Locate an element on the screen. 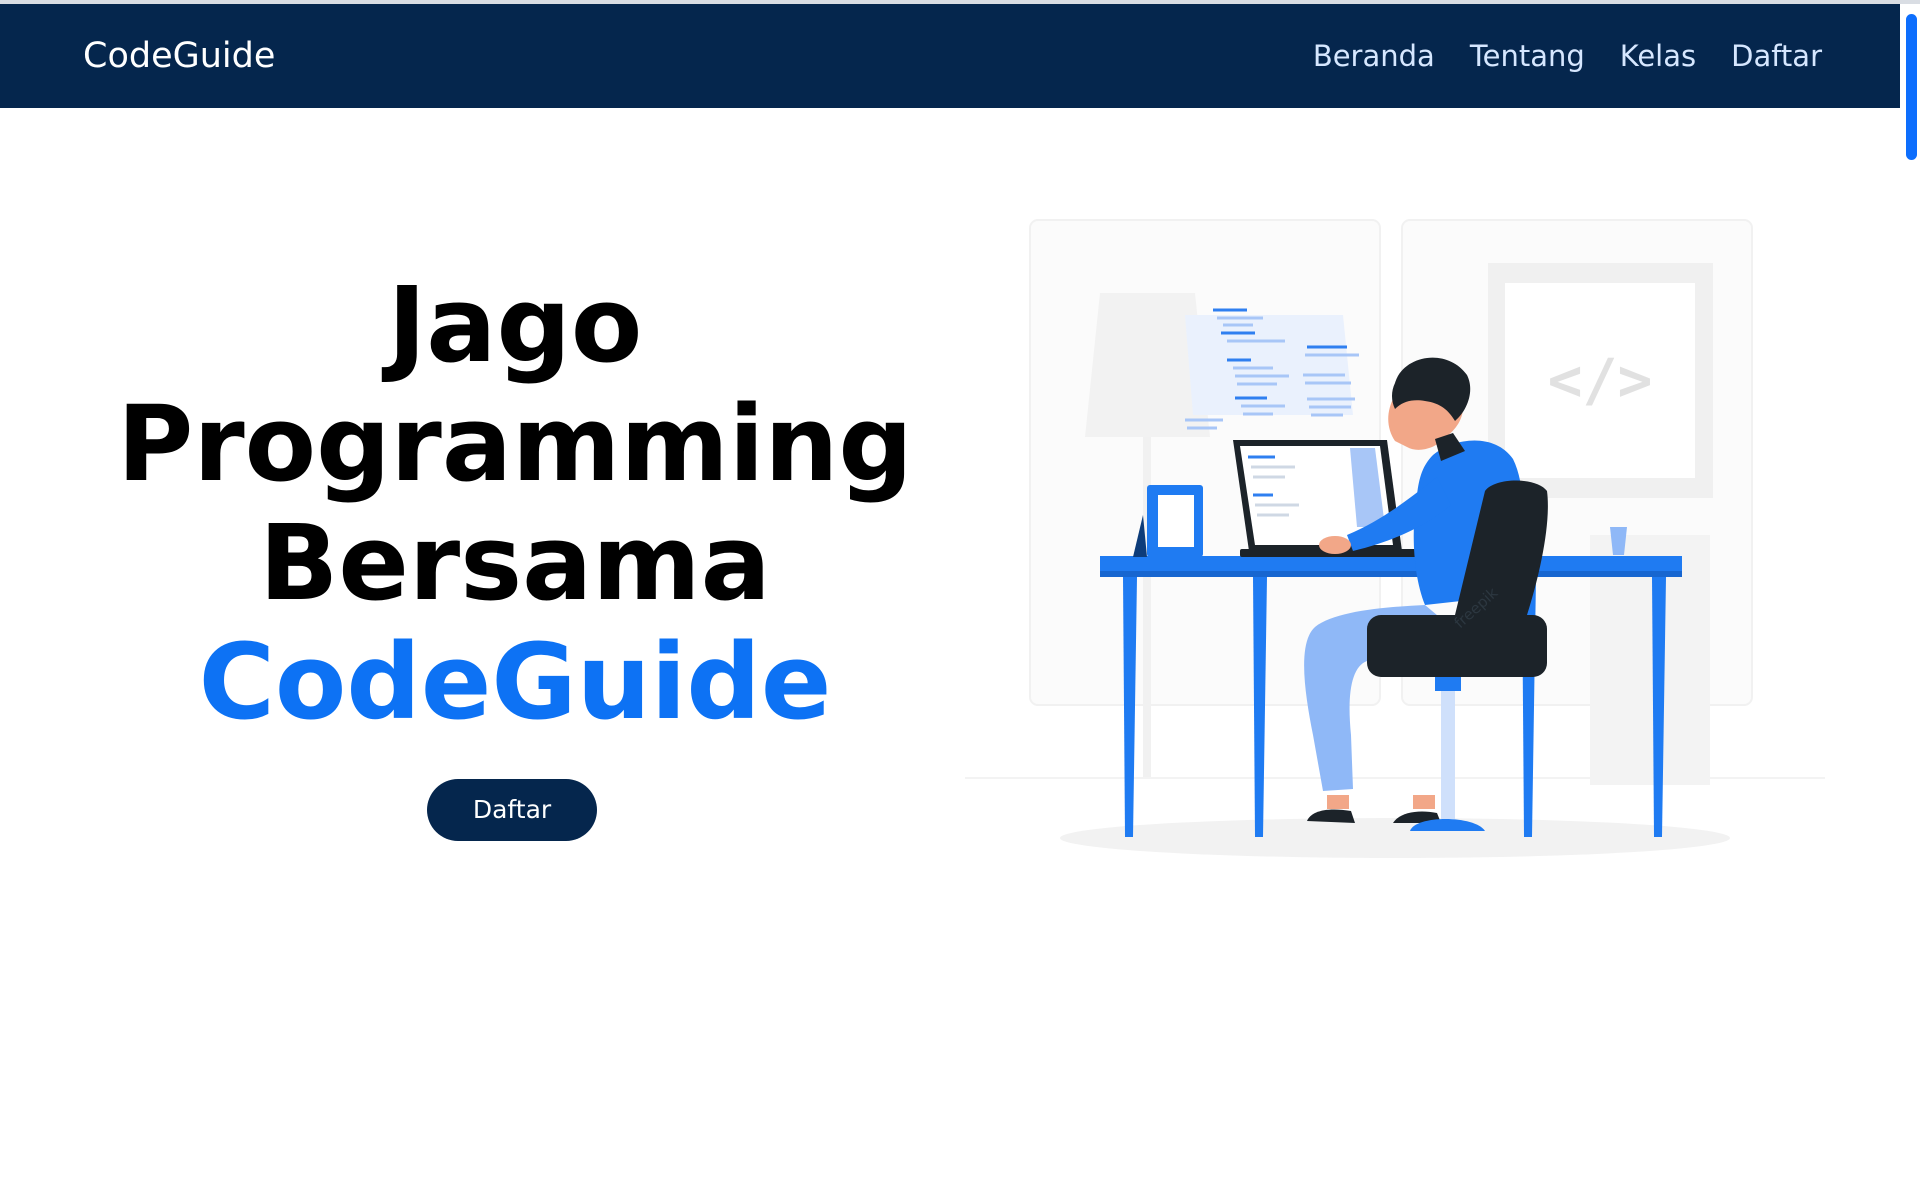  floor-shadow is located at coordinates (1395, 838).